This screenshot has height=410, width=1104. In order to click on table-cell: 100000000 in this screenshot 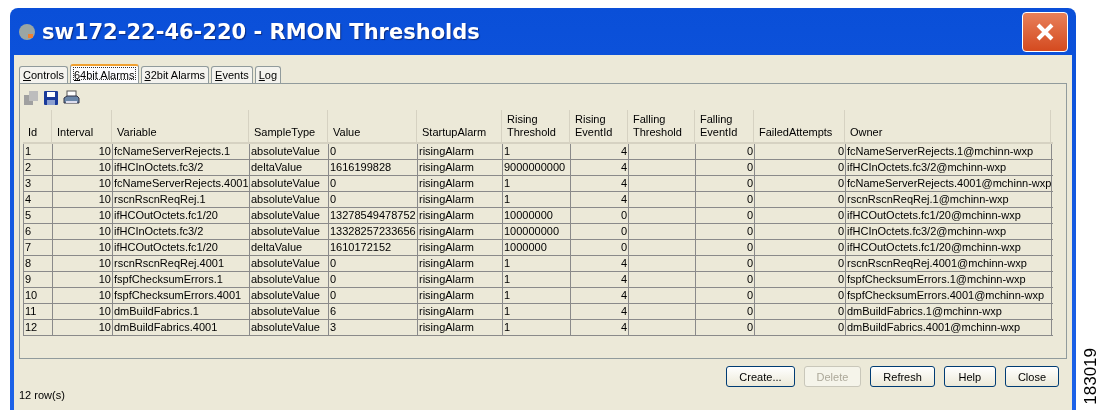, I will do `click(537, 231)`.